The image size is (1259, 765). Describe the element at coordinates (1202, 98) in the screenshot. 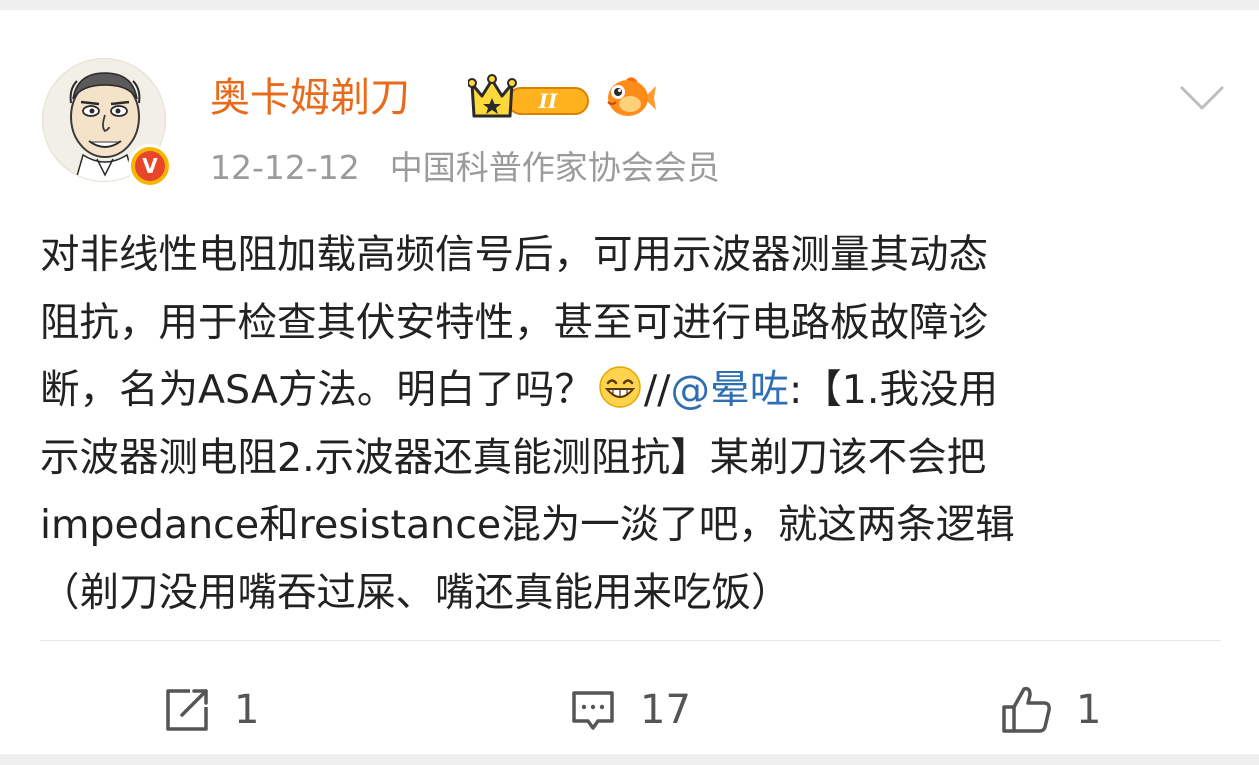

I see `more-options-chevron-down-icon` at that location.